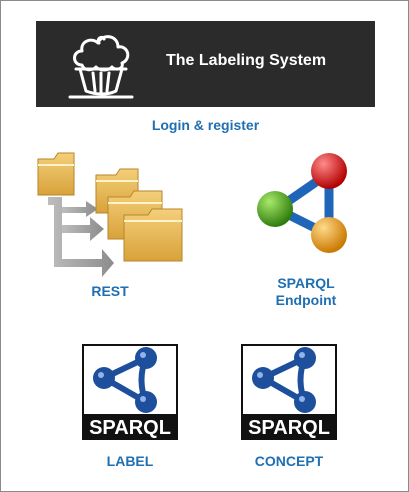 The height and width of the screenshot is (492, 409). What do you see at coordinates (130, 461) in the screenshot?
I see `label-label: LABEL` at bounding box center [130, 461].